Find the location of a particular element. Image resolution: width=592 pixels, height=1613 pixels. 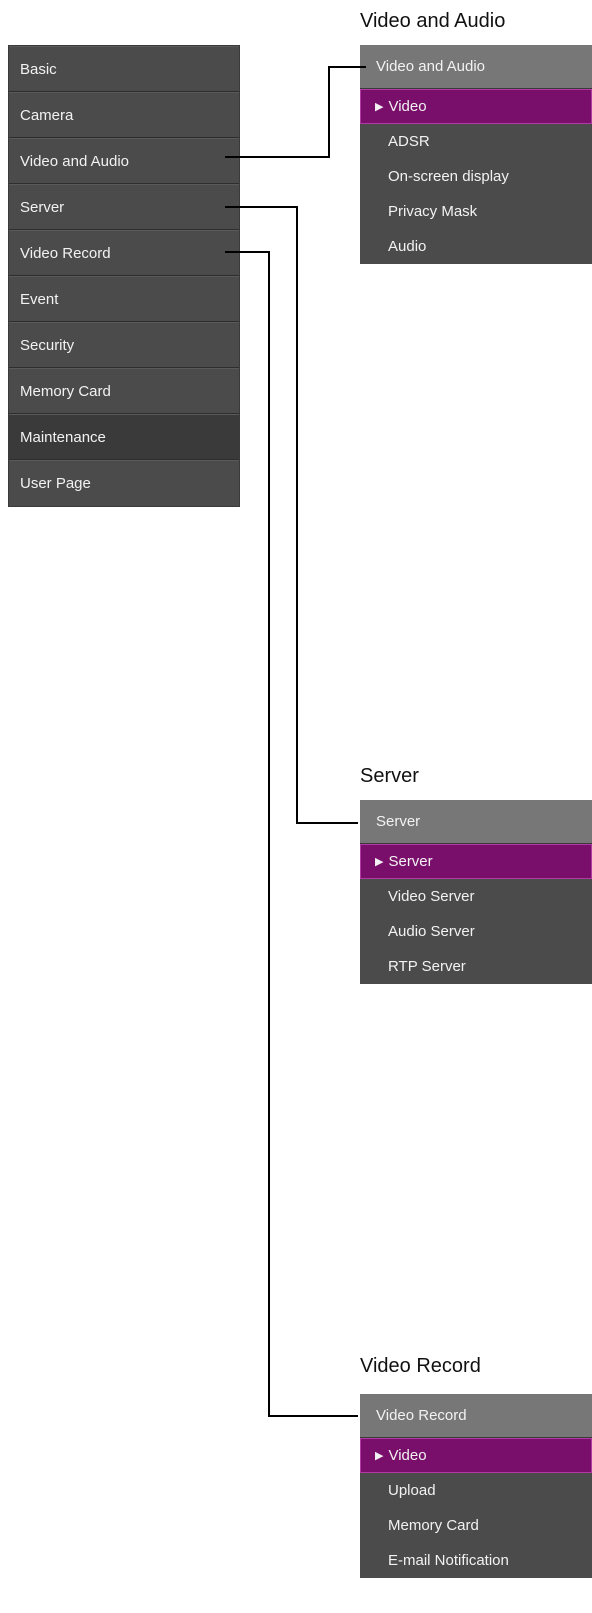

submenu-item-server: ▶ Server is located at coordinates (476, 861).